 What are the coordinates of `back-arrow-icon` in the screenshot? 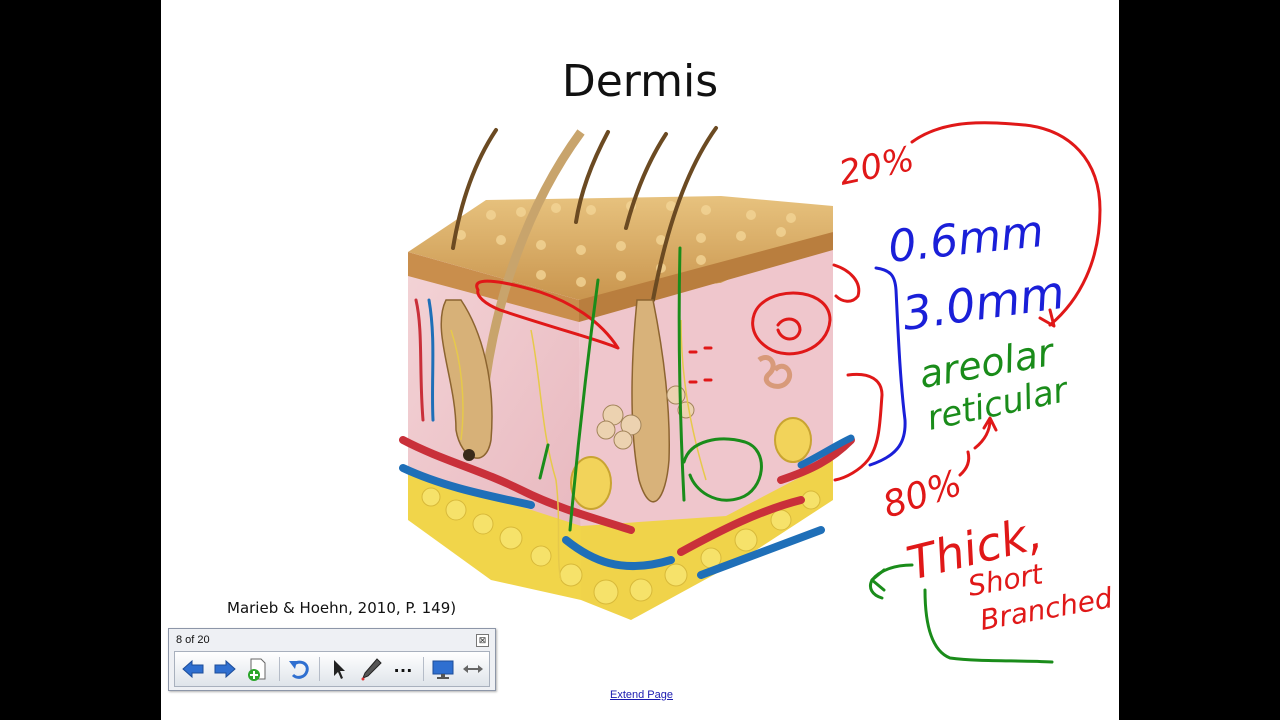 It's located at (193, 669).